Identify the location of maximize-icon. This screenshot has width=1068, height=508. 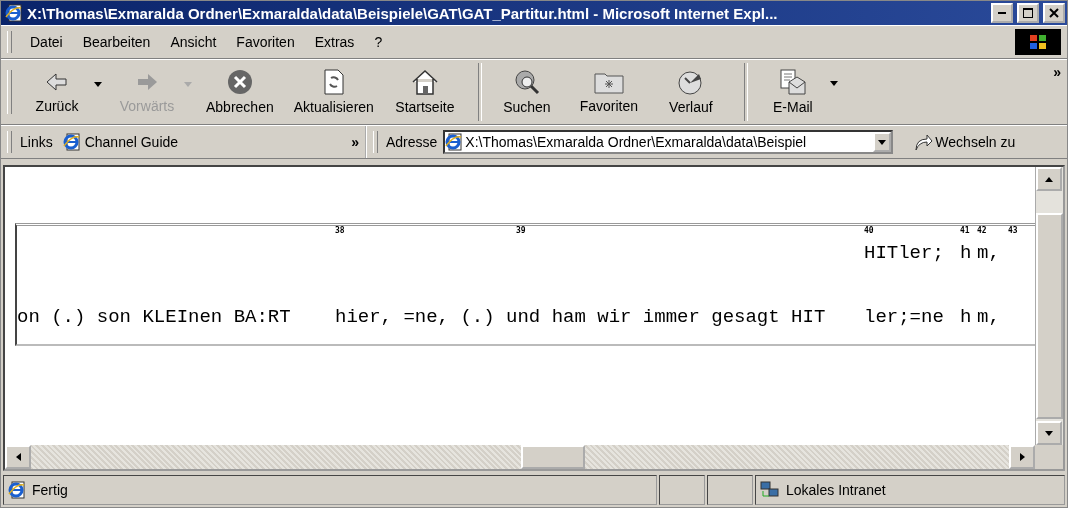
(1028, 13).